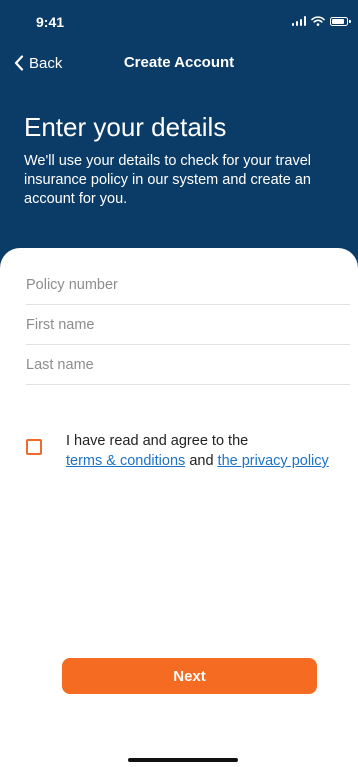 Image resolution: width=358 pixels, height=767 pixels. I want to click on status-icons, so click(321, 21).